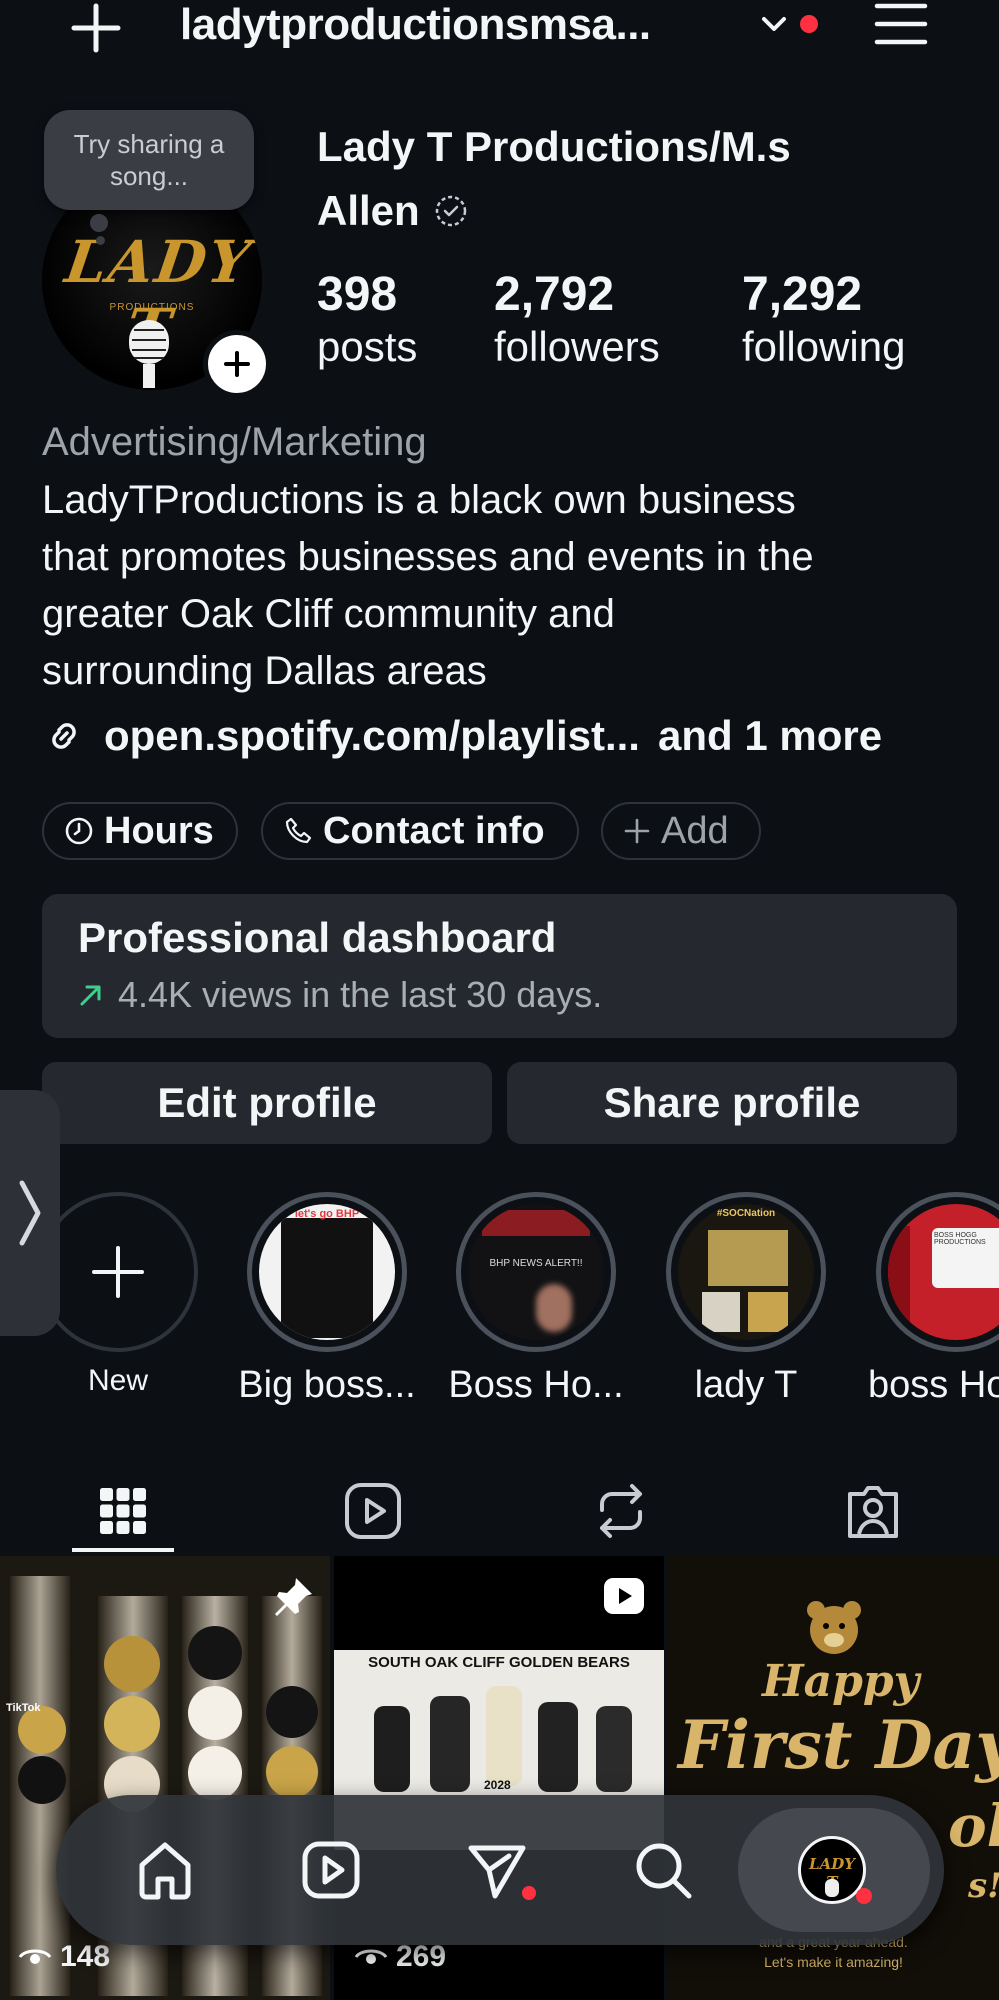 Image resolution: width=999 pixels, height=2000 pixels. I want to click on post-views-count: 148, so click(85, 1956).